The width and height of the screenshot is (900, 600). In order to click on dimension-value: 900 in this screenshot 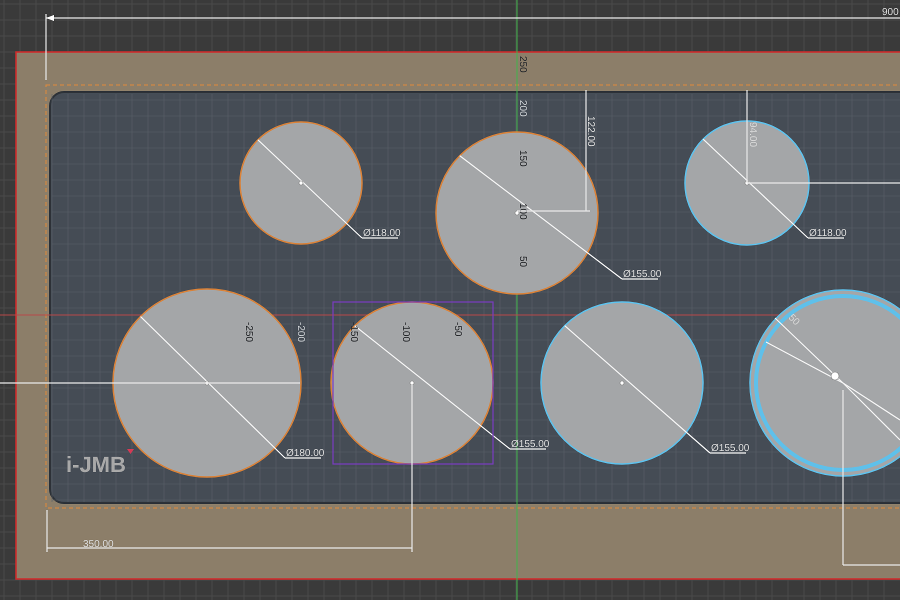, I will do `click(890, 12)`.